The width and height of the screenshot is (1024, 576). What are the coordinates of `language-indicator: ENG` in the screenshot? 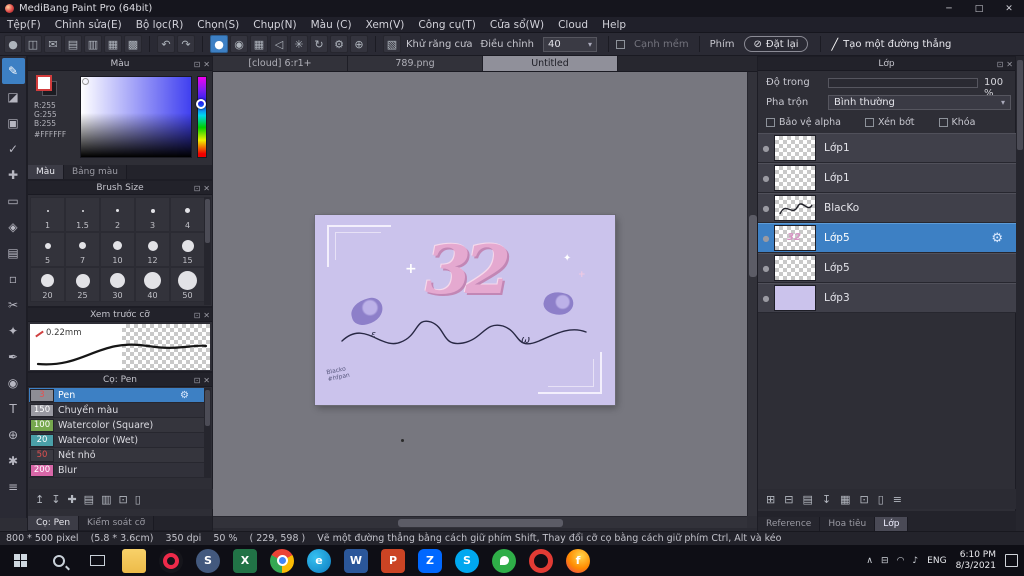 It's located at (936, 561).